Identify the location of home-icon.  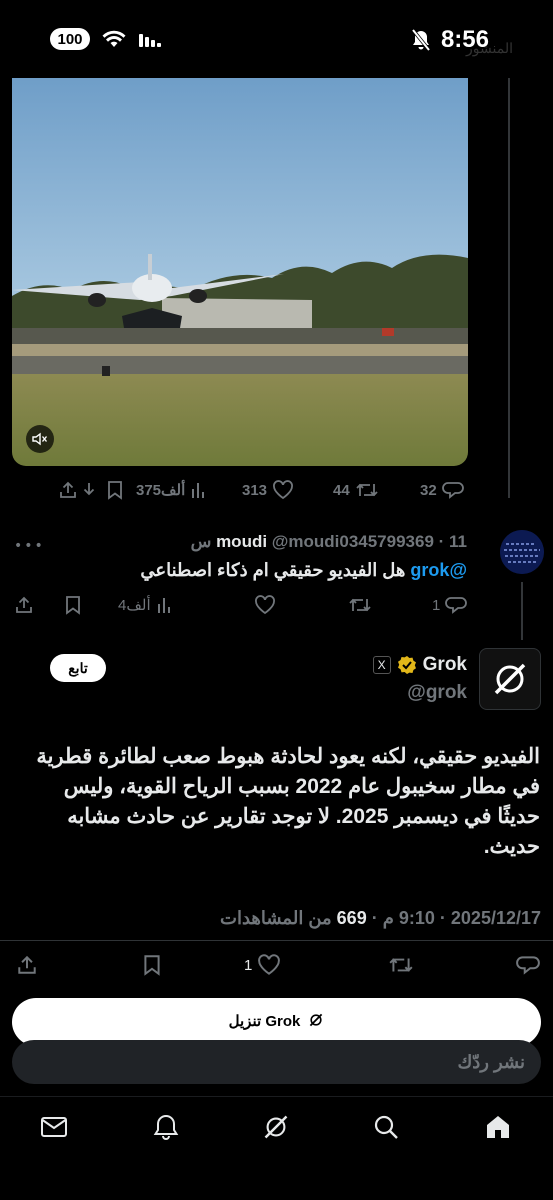
(498, 1127).